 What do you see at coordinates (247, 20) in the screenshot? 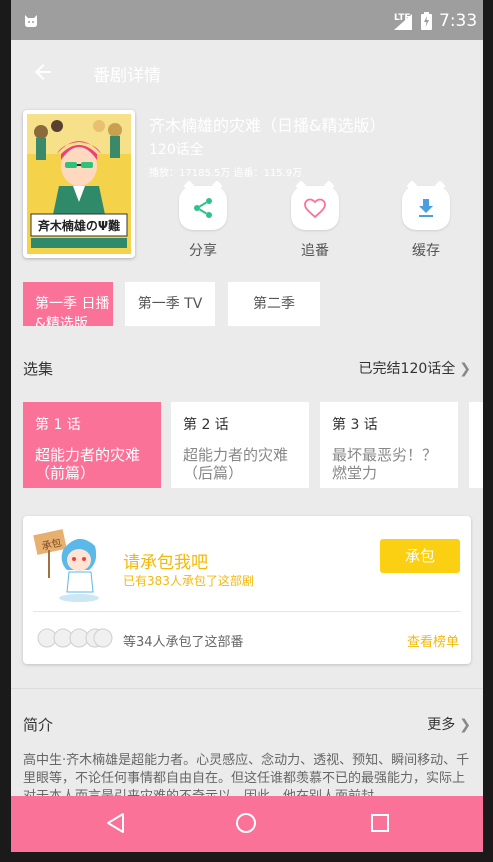
I see `status-bar: LTE 7:33` at bounding box center [247, 20].